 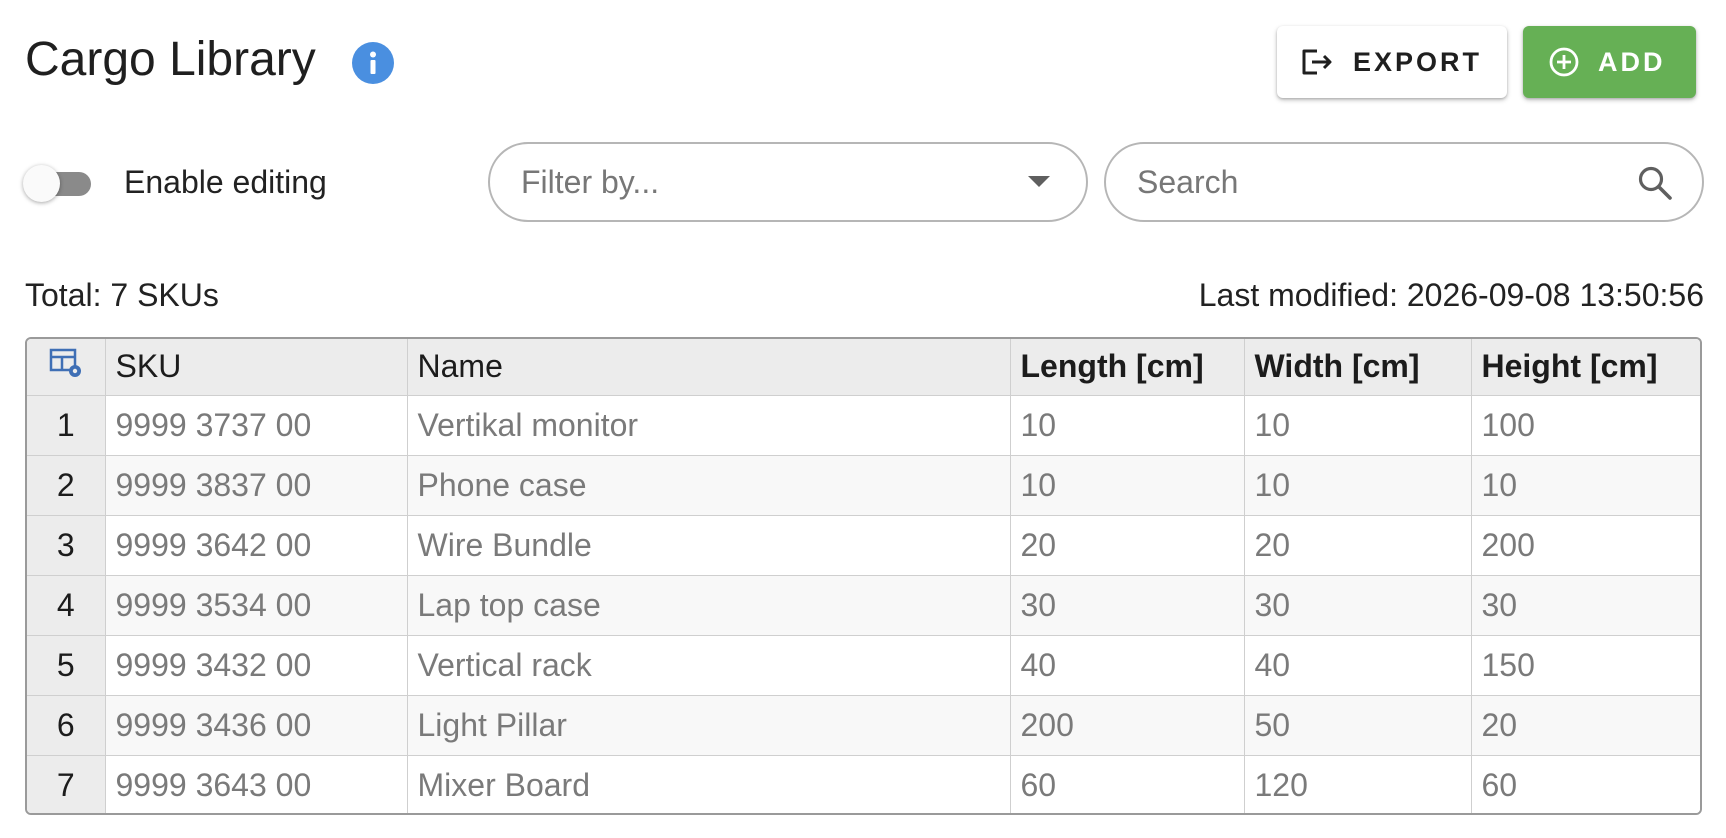 I want to click on export-button: EXPORT, so click(x=1392, y=62).